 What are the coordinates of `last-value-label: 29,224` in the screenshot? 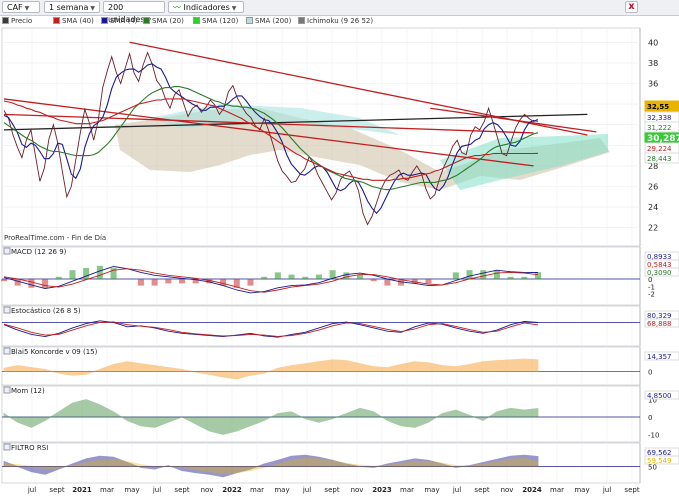 It's located at (659, 149).